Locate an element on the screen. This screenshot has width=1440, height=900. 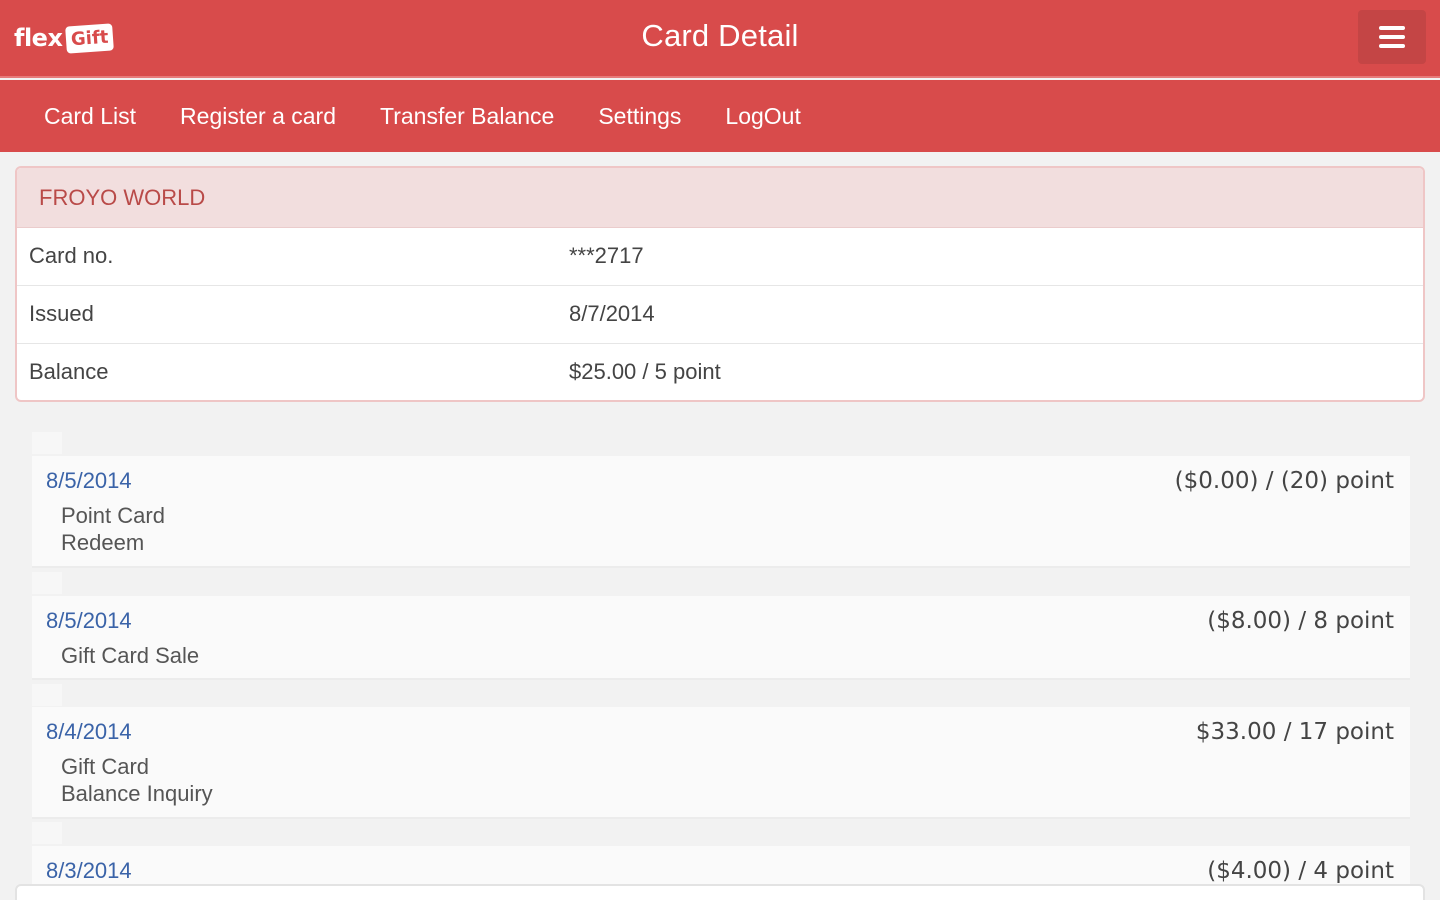
transaction-type: Gift Card Sale is located at coordinates (130, 655).